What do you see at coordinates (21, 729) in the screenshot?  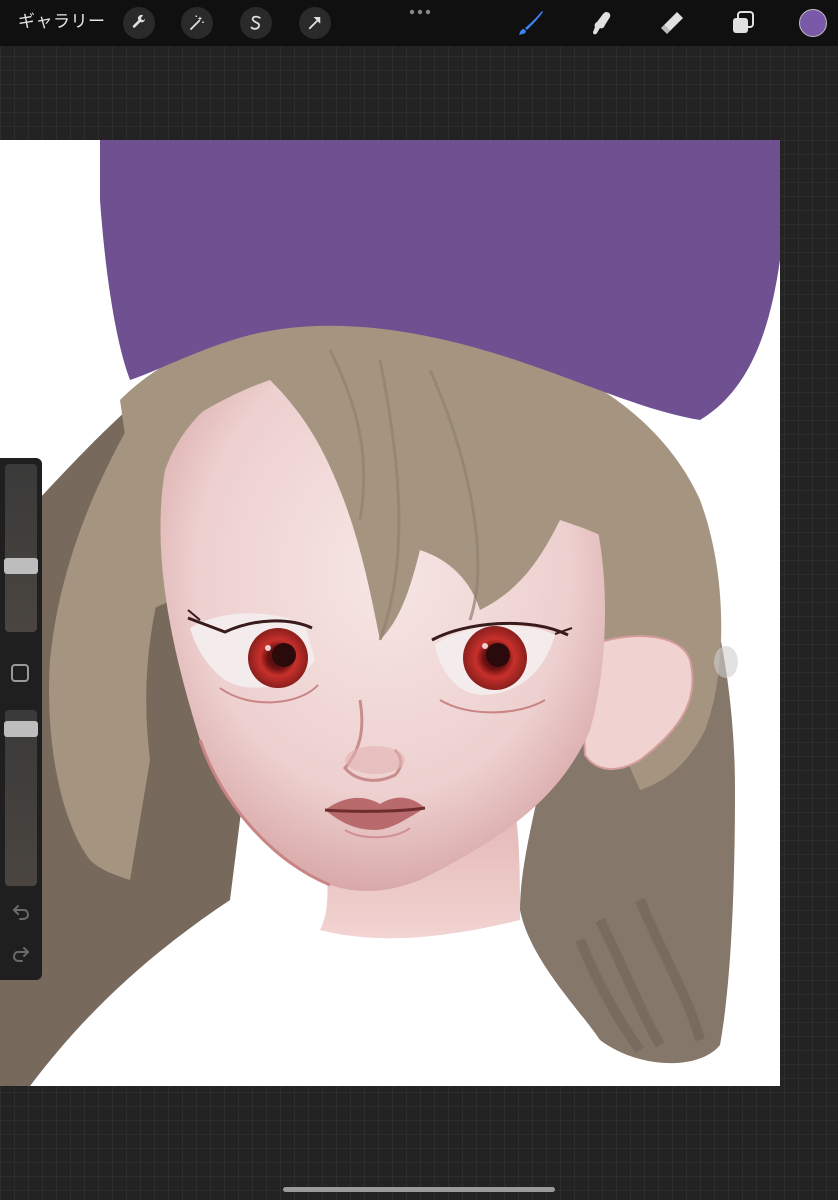 I see `opacity-thumb` at bounding box center [21, 729].